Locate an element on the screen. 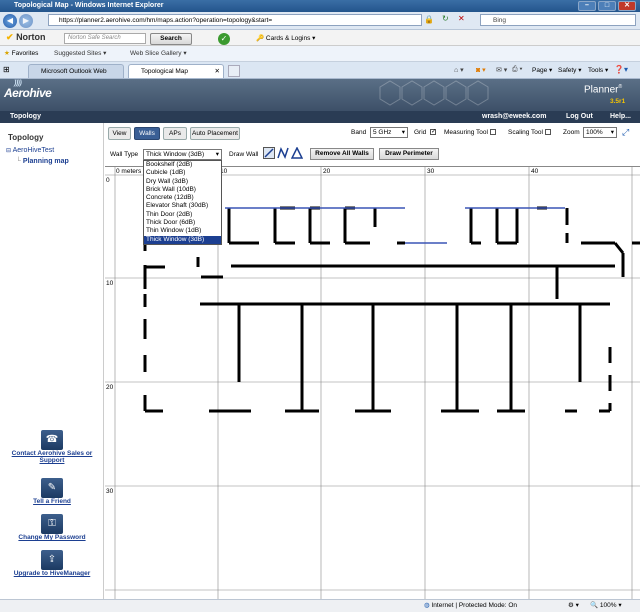 This screenshot has width=640, height=612. tools-menu: Tools ▾ is located at coordinates (598, 70).